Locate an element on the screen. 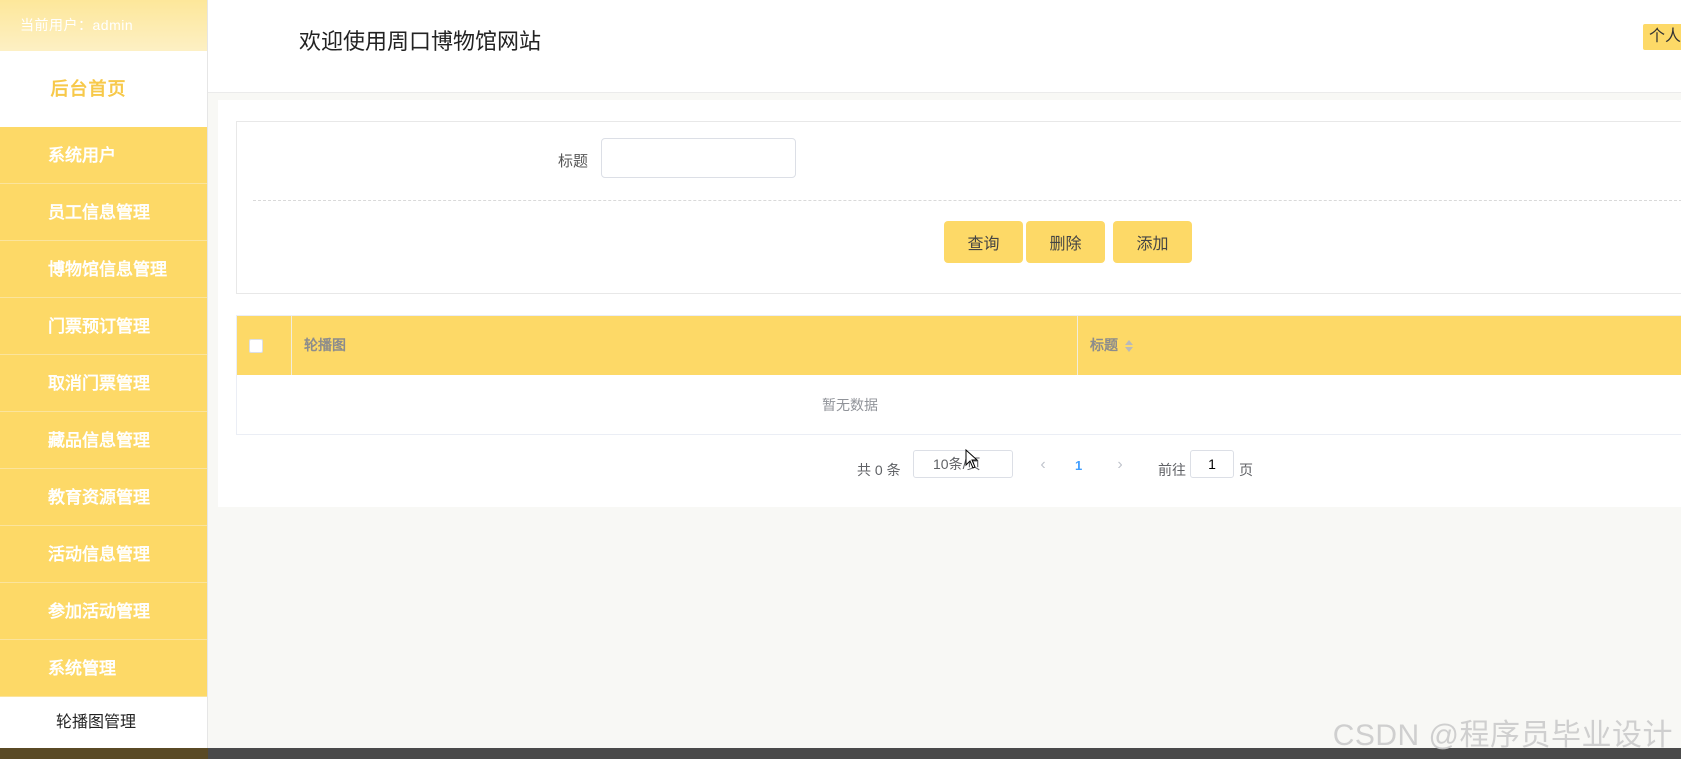  watermark: CSDN @程序员毕业设计 is located at coordinates (1502, 735).